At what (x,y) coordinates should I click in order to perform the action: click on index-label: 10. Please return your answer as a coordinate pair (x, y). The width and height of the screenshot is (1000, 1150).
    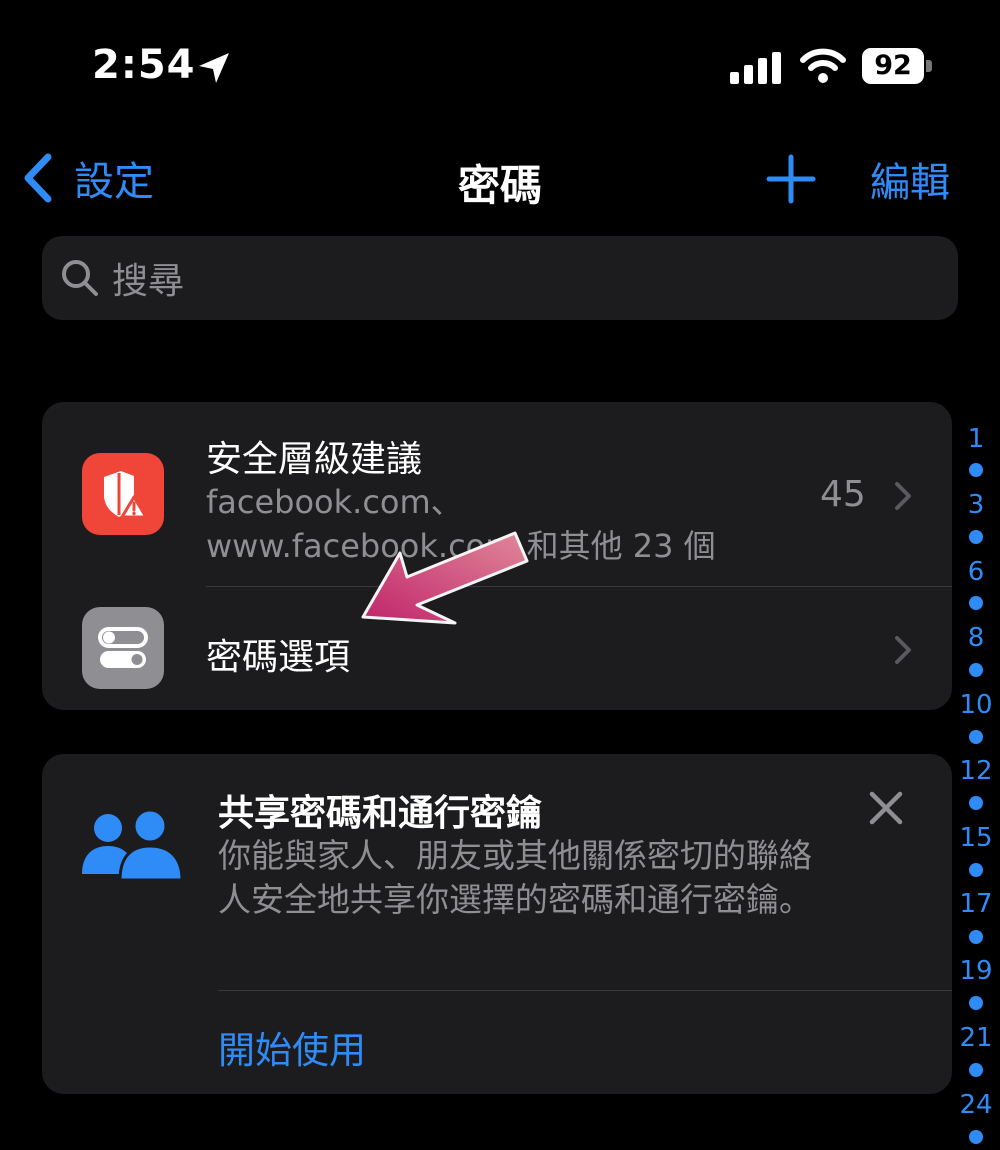
    Looking at the image, I should click on (976, 705).